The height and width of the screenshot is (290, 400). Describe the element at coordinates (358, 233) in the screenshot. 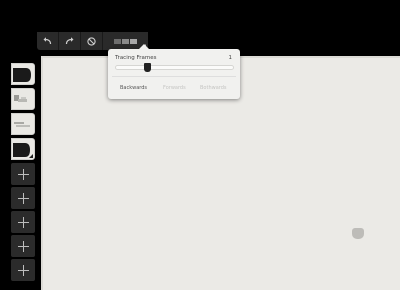

I see `canvas-stroke` at that location.